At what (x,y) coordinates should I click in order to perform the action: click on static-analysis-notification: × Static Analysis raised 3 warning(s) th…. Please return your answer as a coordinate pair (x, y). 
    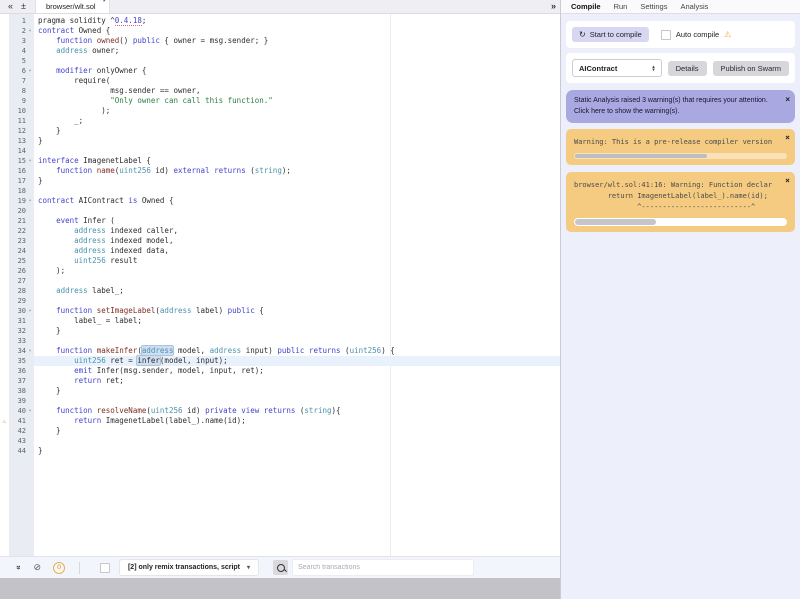
    Looking at the image, I should click on (680, 106).